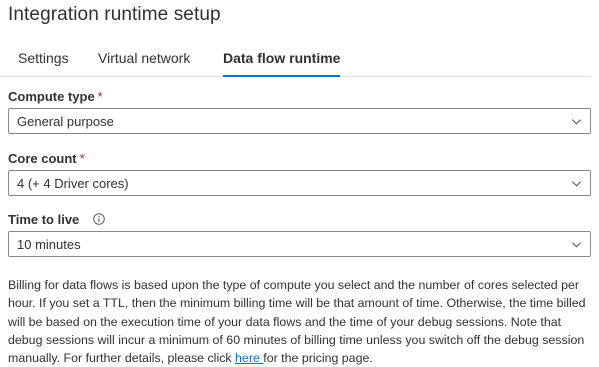 The width and height of the screenshot is (599, 367). What do you see at coordinates (299, 121) in the screenshot?
I see `compute-type-dropdown: General purpose` at bounding box center [299, 121].